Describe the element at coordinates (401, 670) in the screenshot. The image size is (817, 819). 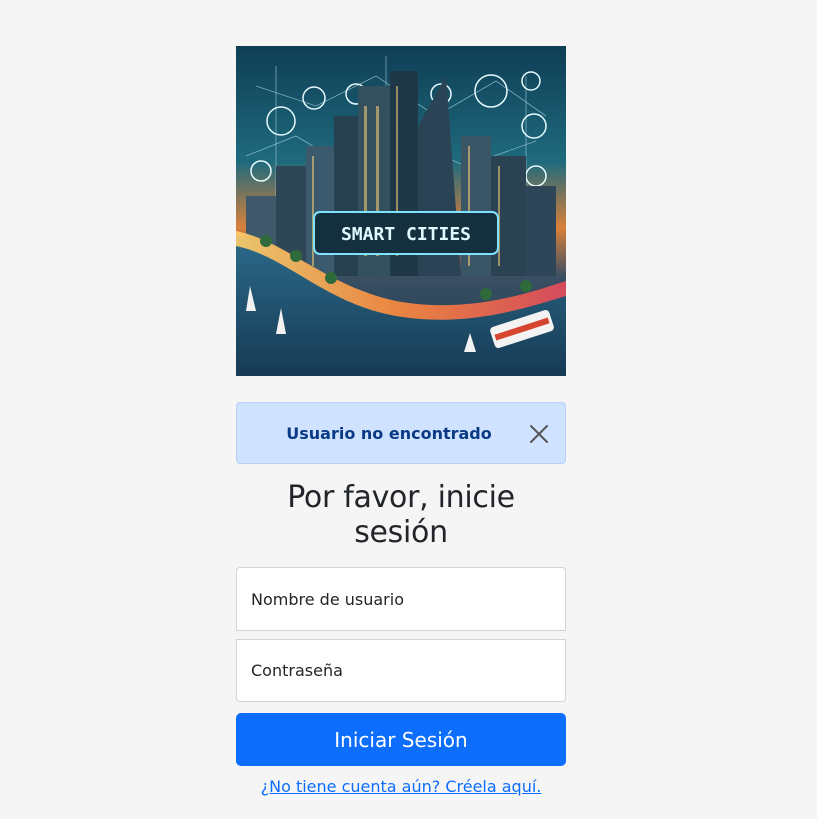
I see `password-input` at that location.